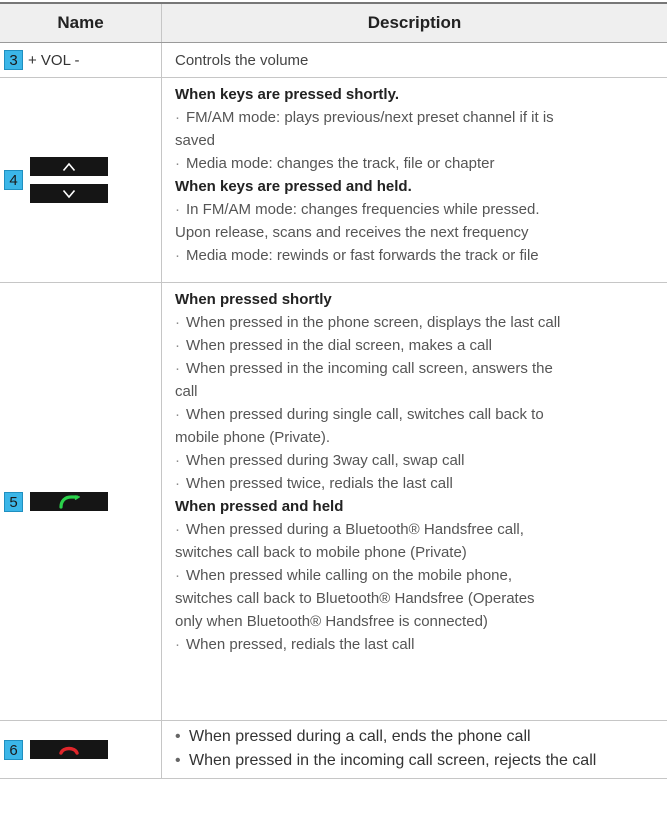  I want to click on header-description: Description, so click(414, 22).